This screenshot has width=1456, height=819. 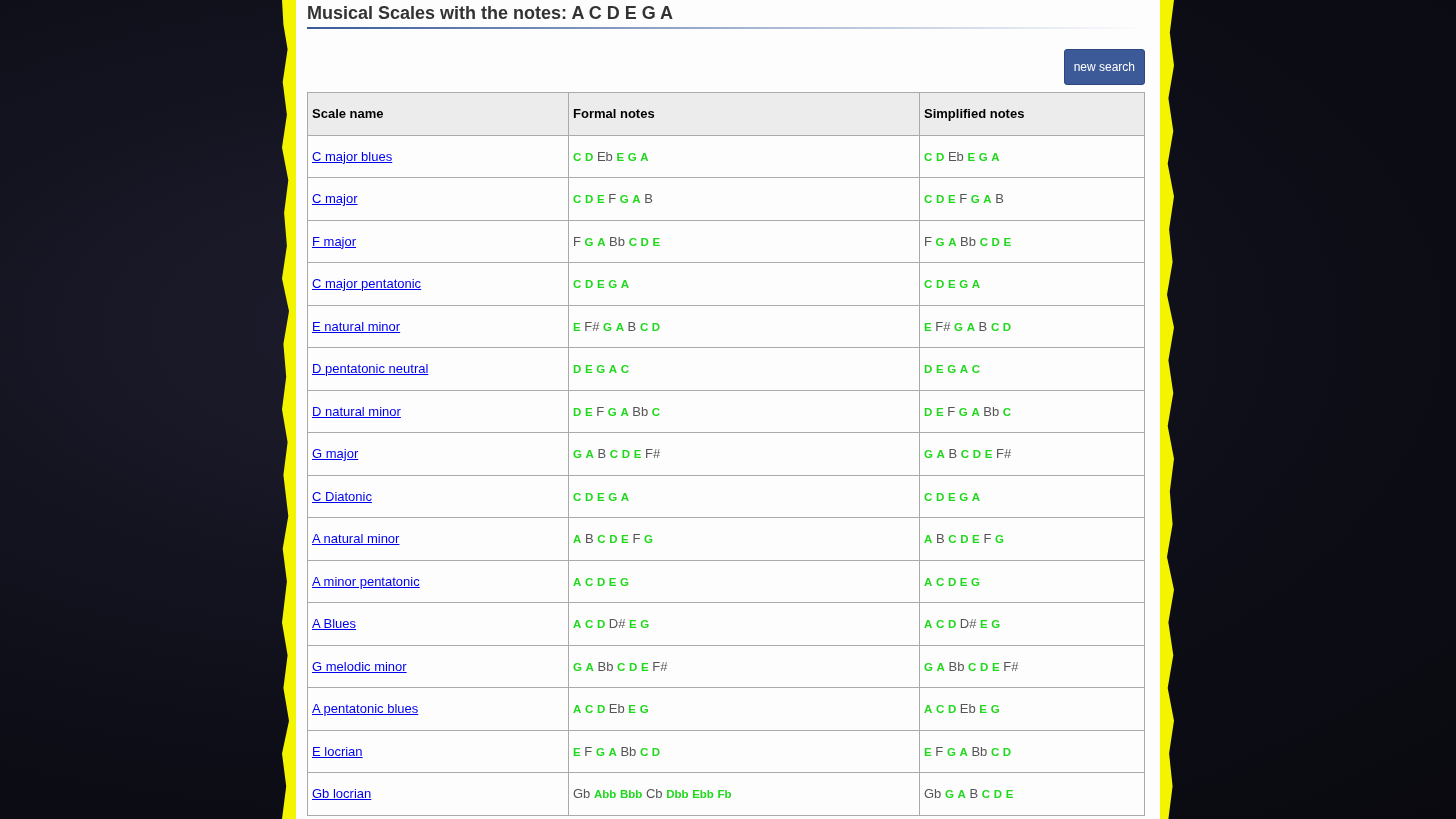 I want to click on scale-link: Gb locrian, so click(x=342, y=794).